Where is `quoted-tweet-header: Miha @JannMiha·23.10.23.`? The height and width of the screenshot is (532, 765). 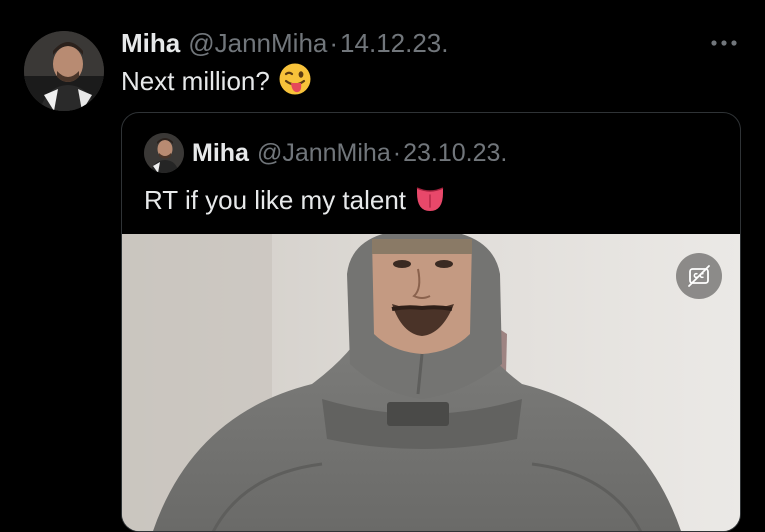 quoted-tweet-header: Miha @JannMiha·23.10.23. is located at coordinates (349, 153).